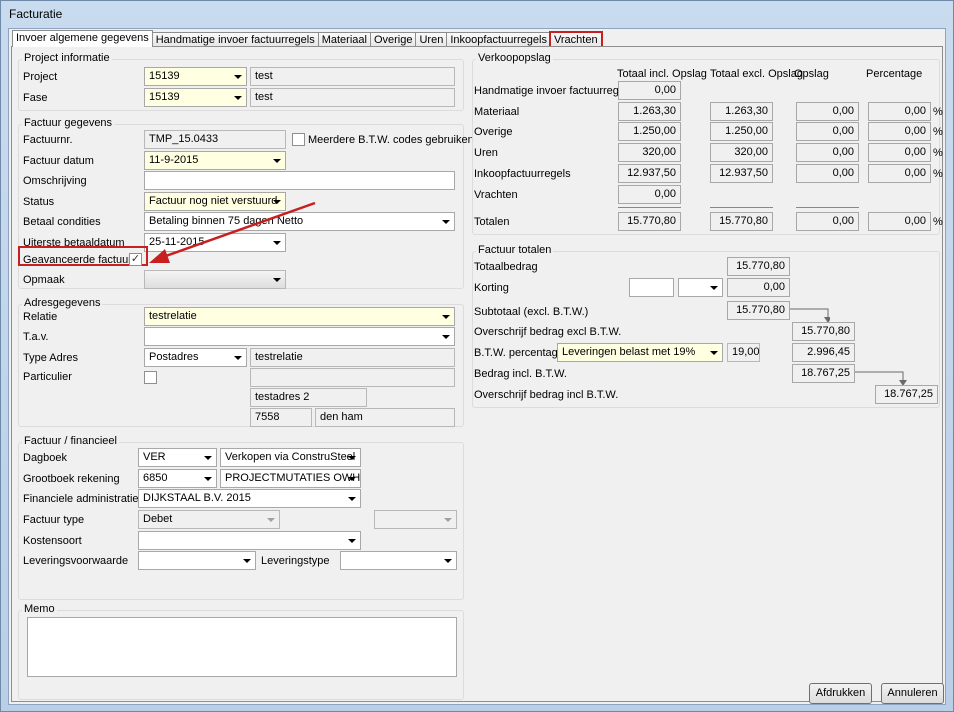 This screenshot has width=954, height=712. Describe the element at coordinates (758, 310) in the screenshot. I see `subtotaal-field: 15.770,80` at that location.